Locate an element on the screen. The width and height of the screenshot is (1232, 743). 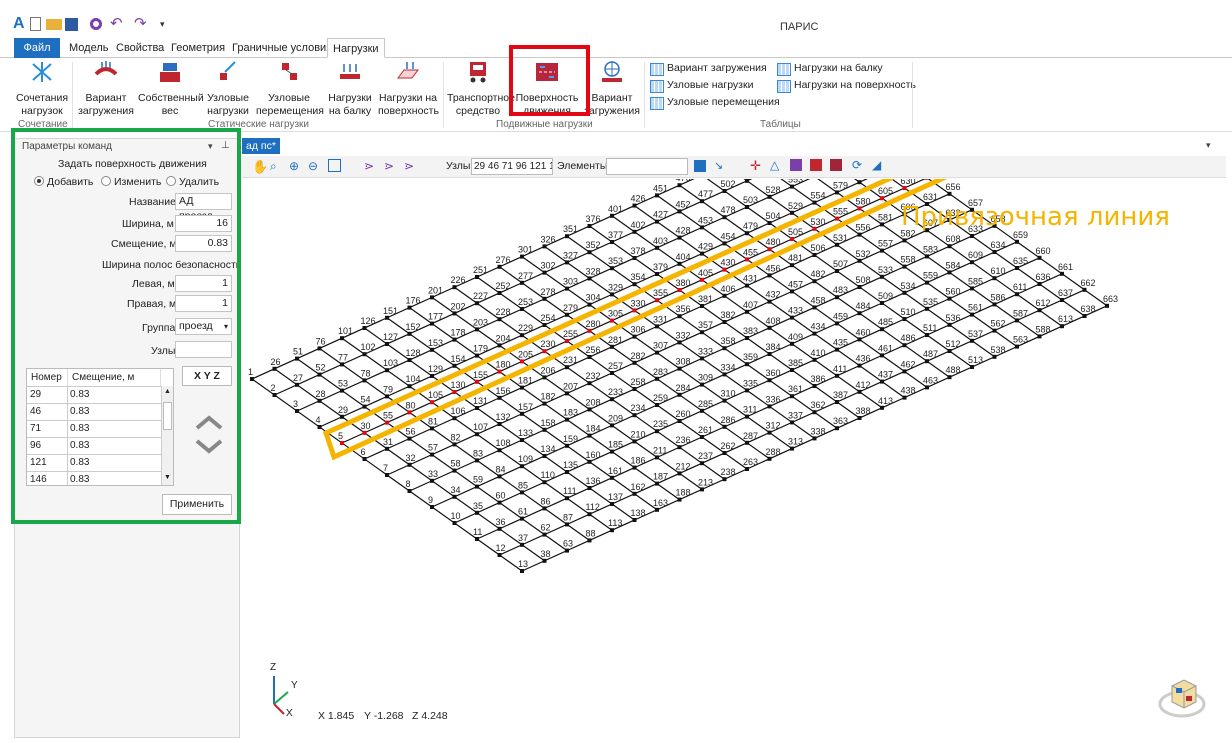
zoom-icon: ⌕ is located at coordinates (273, 166).